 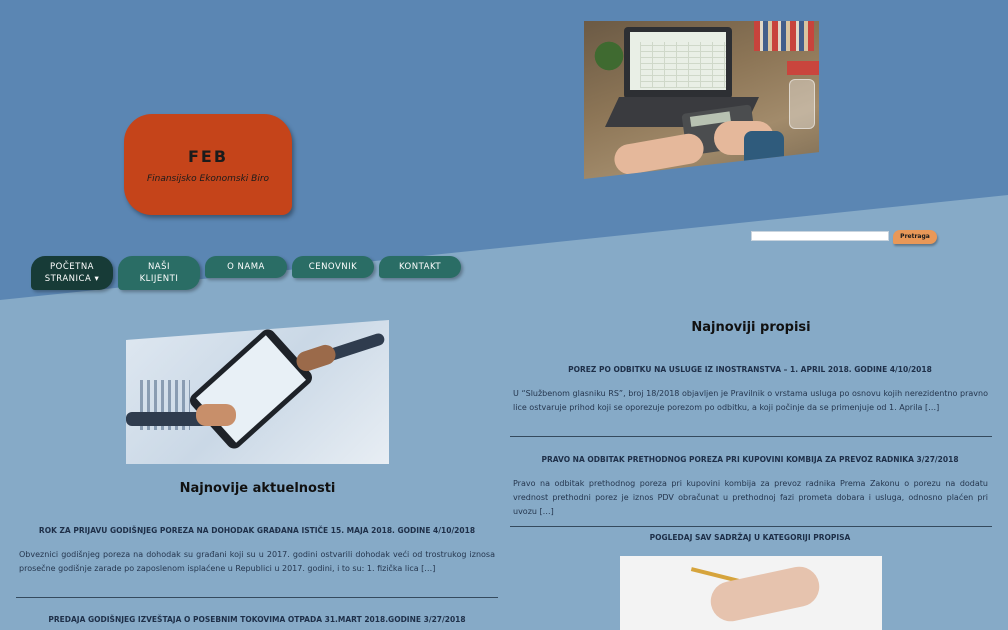 I want to click on left-section-title: Najnovije aktuelnosti, so click(x=257, y=488).